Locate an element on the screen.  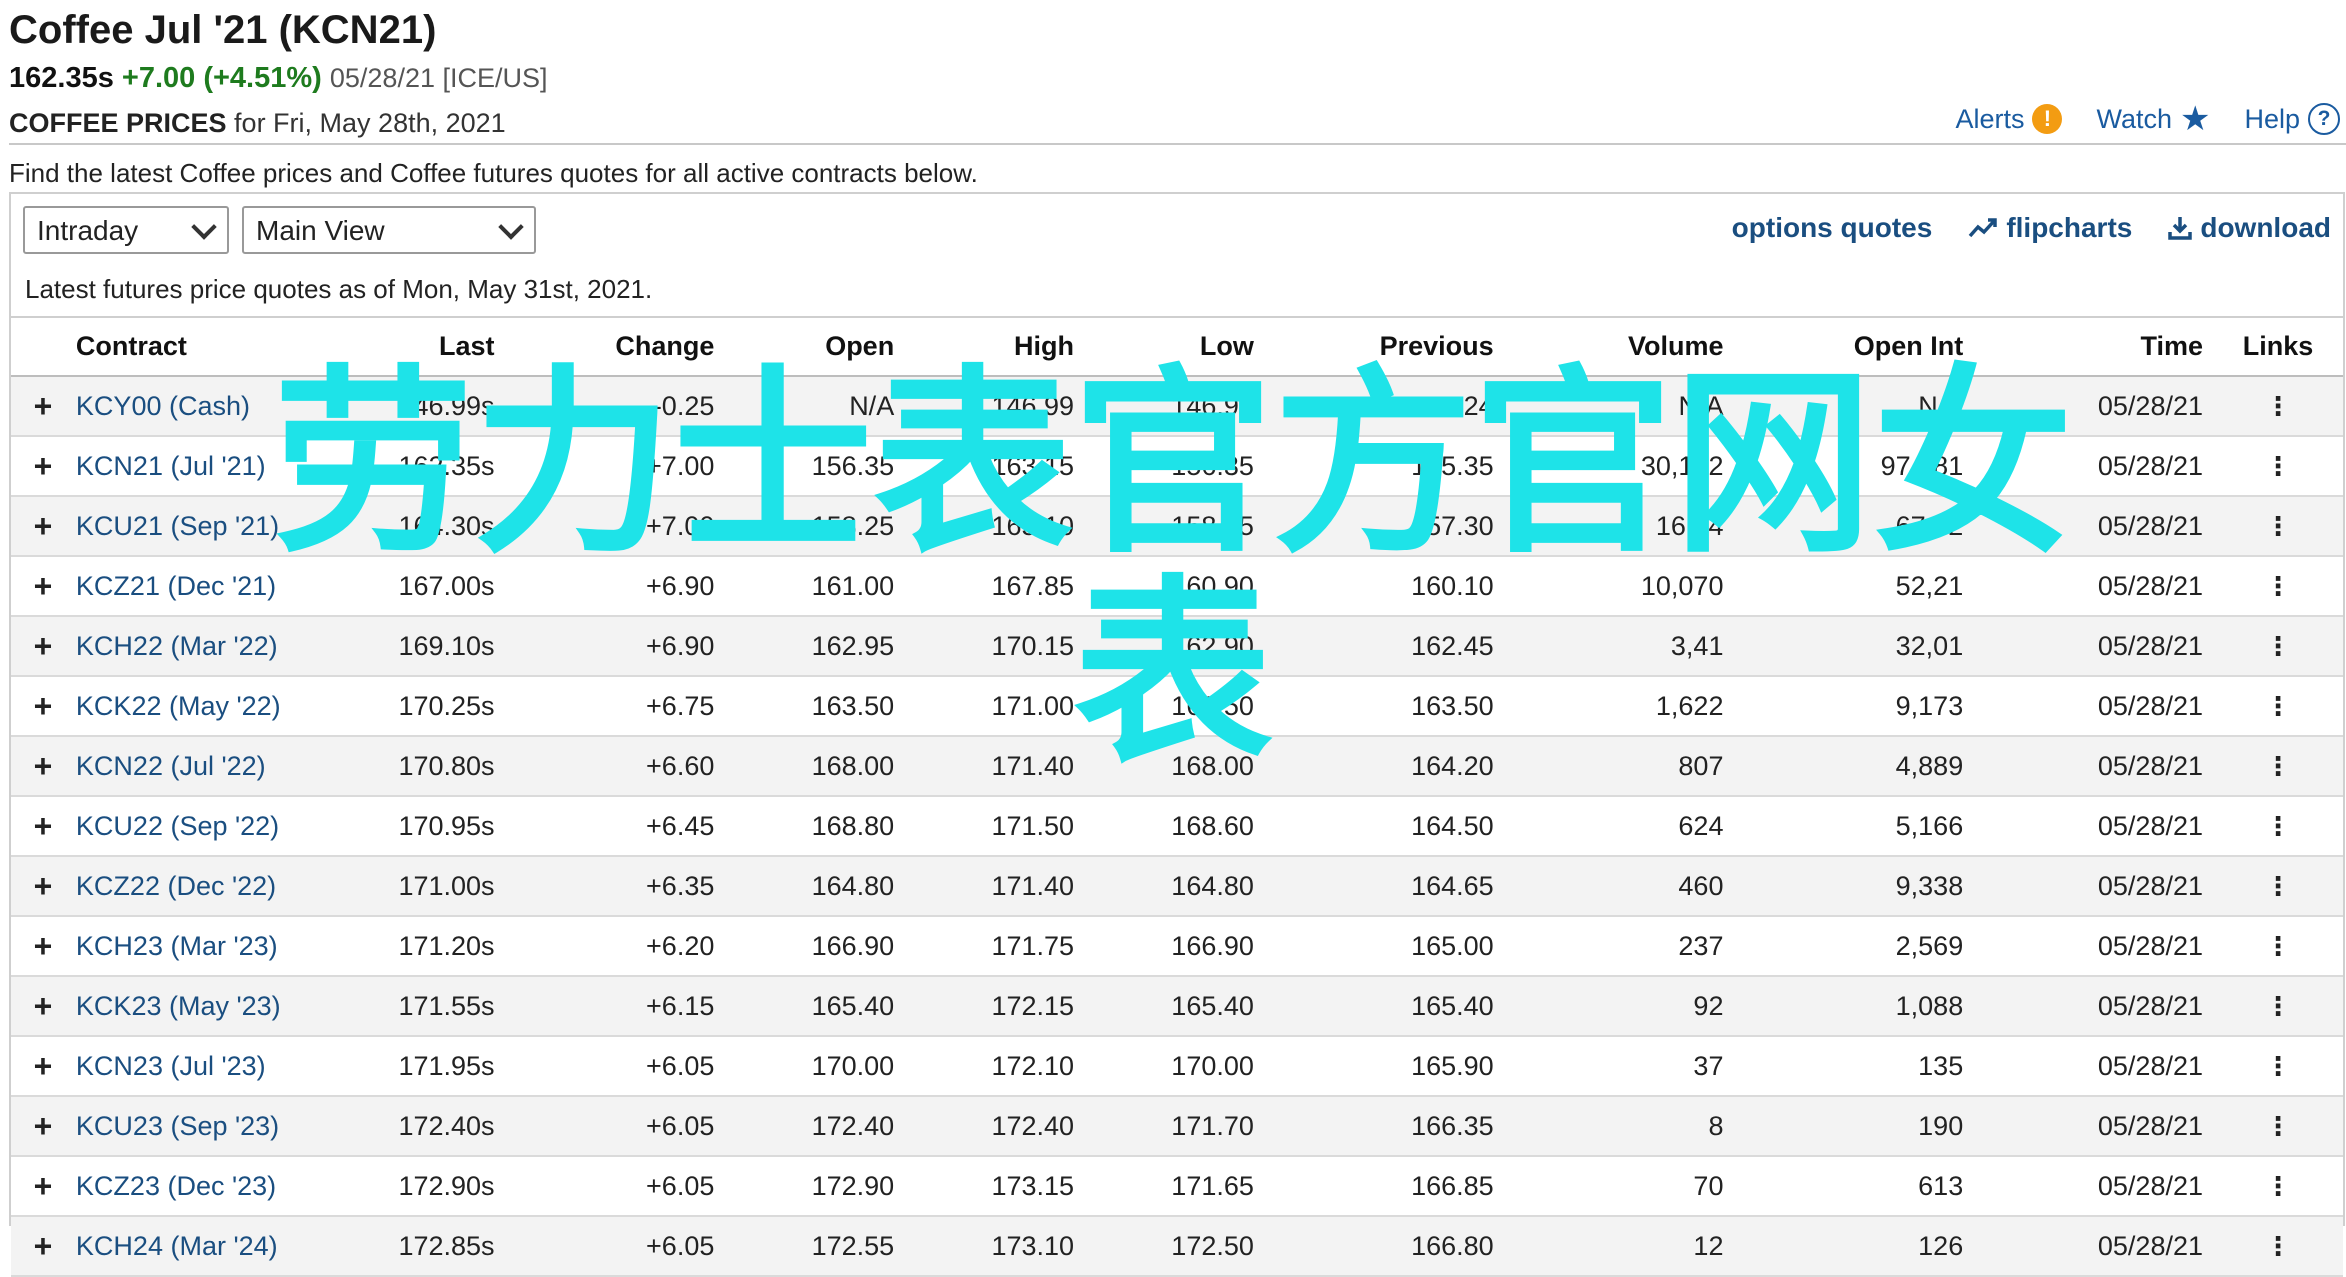
low-cell: 166.90 is located at coordinates (1174, 946).